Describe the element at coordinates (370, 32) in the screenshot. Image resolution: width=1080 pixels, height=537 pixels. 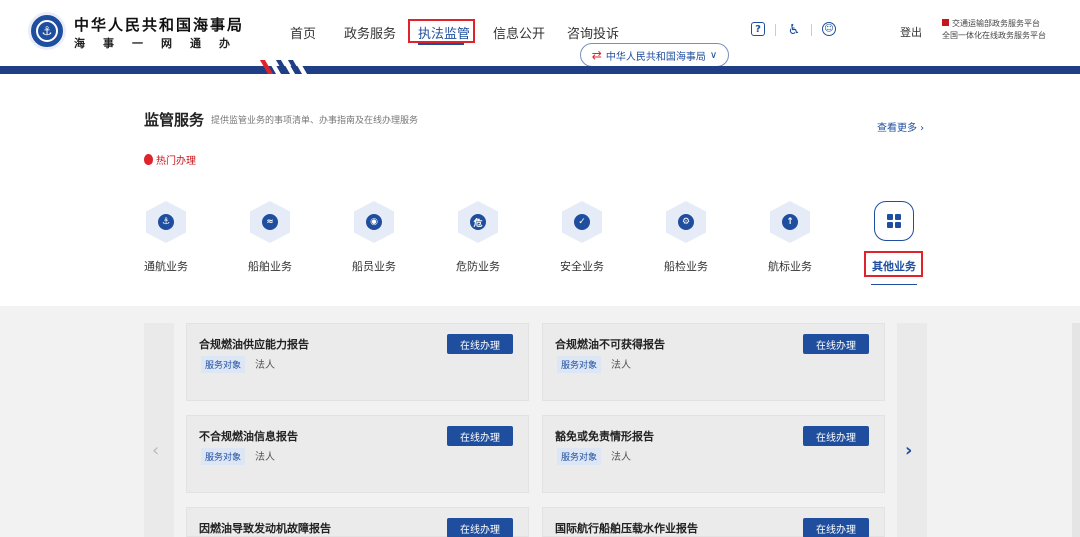
I see `nav-government-services: 政务服务` at that location.